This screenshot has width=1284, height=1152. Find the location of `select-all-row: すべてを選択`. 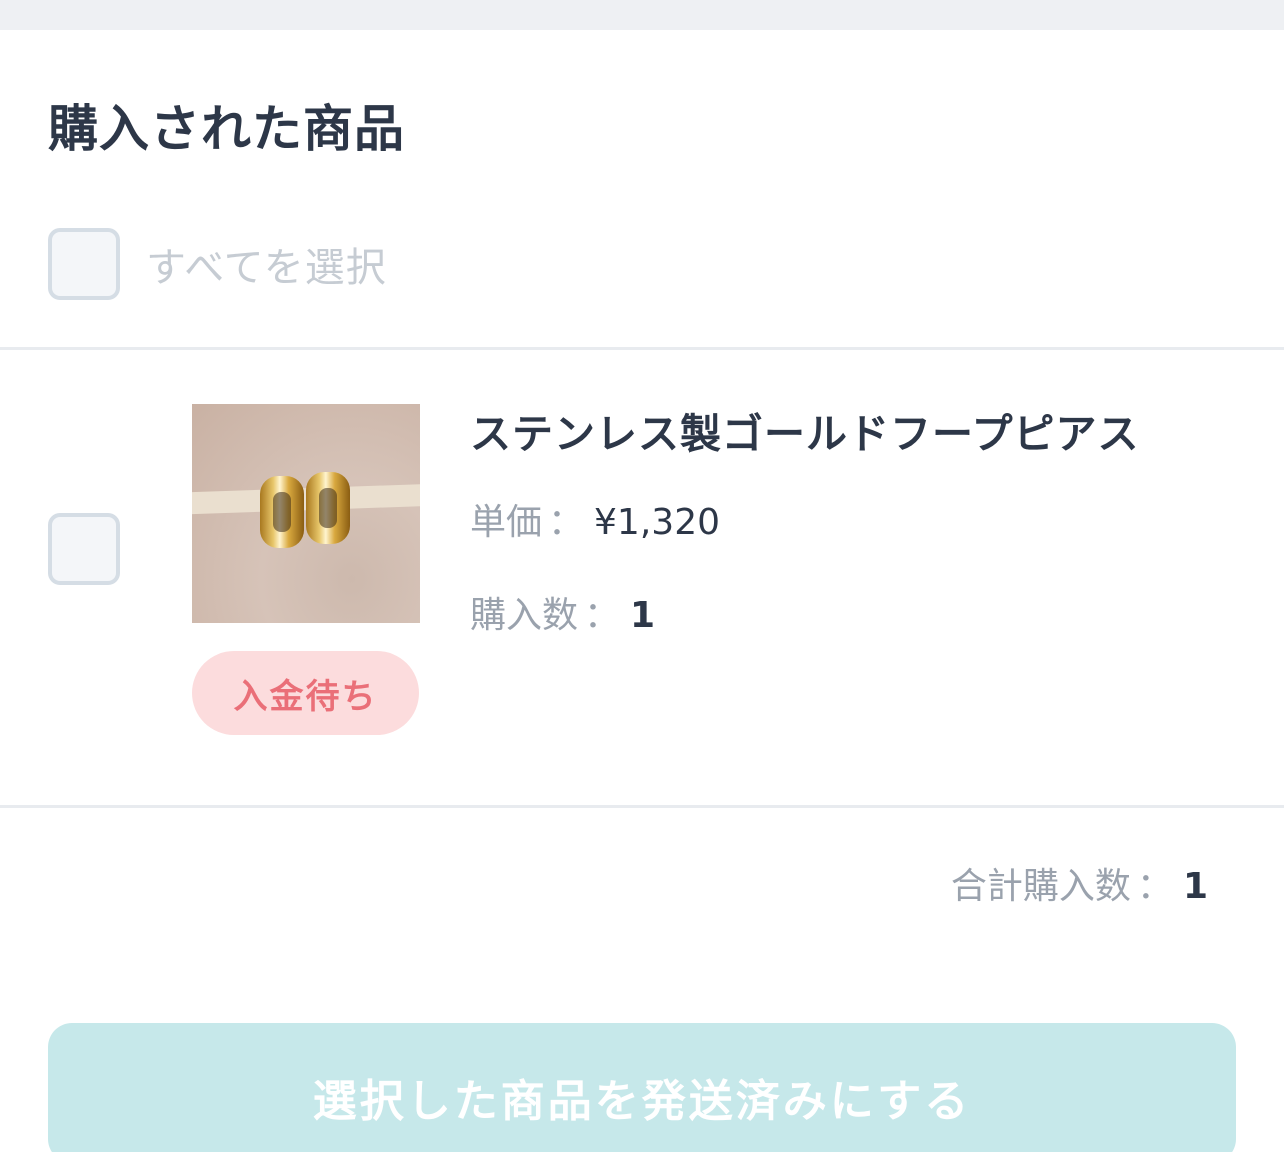

select-all-row: すべてを選択 is located at coordinates (217, 264).